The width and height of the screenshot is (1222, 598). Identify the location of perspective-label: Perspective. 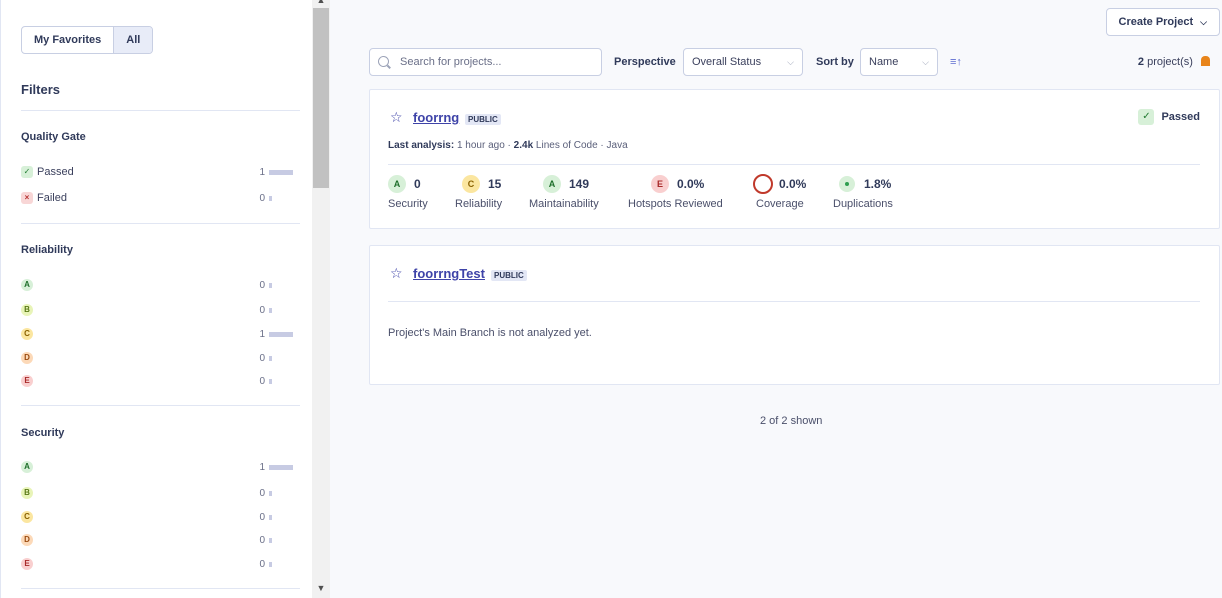
(645, 62).